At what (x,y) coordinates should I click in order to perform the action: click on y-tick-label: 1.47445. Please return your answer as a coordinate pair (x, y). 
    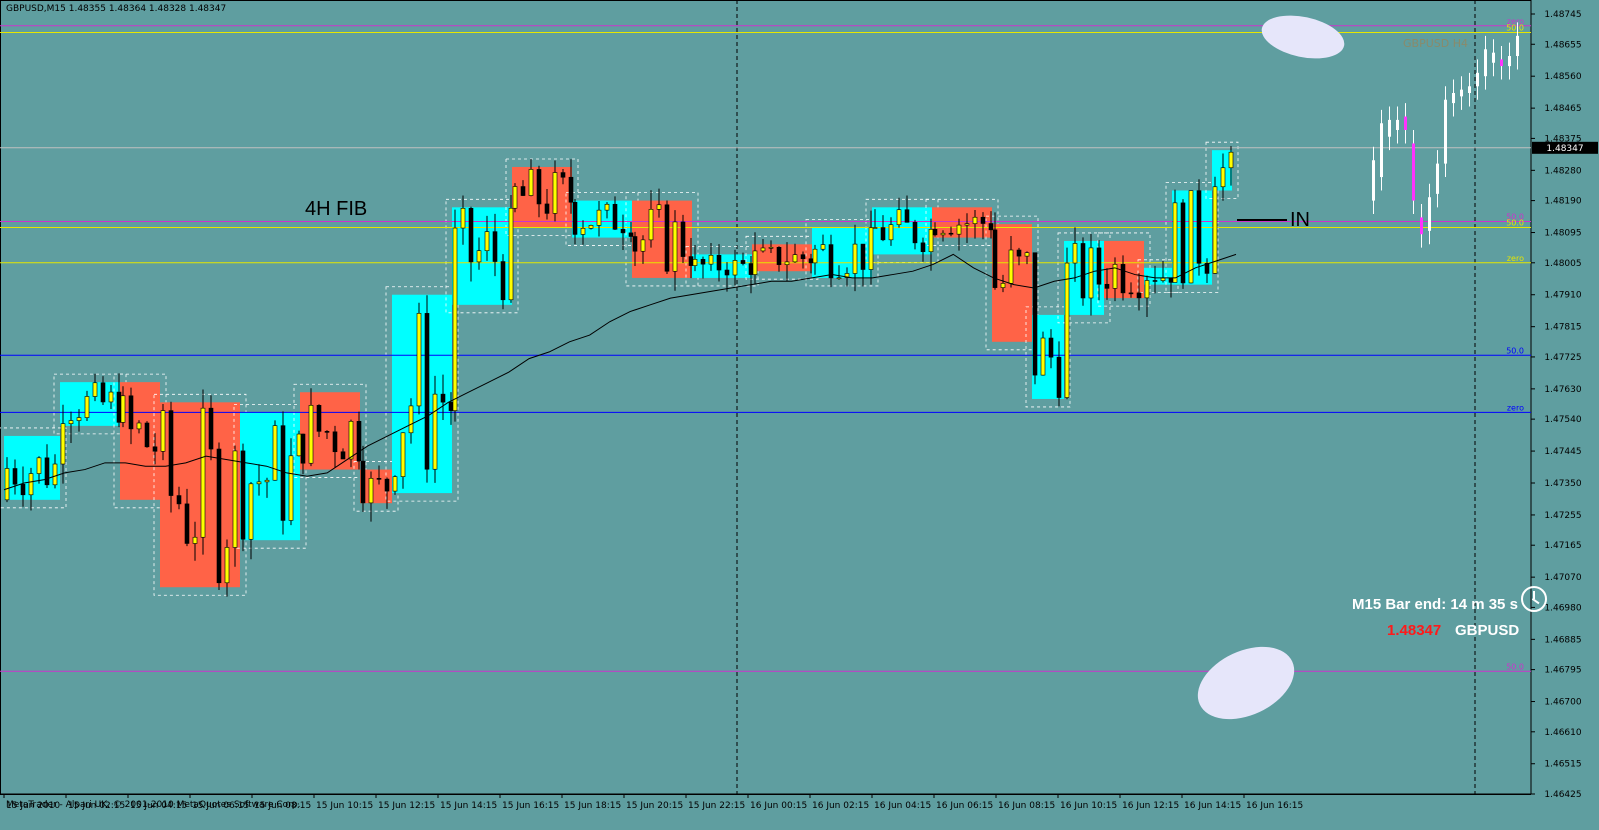
    Looking at the image, I should click on (1562, 452).